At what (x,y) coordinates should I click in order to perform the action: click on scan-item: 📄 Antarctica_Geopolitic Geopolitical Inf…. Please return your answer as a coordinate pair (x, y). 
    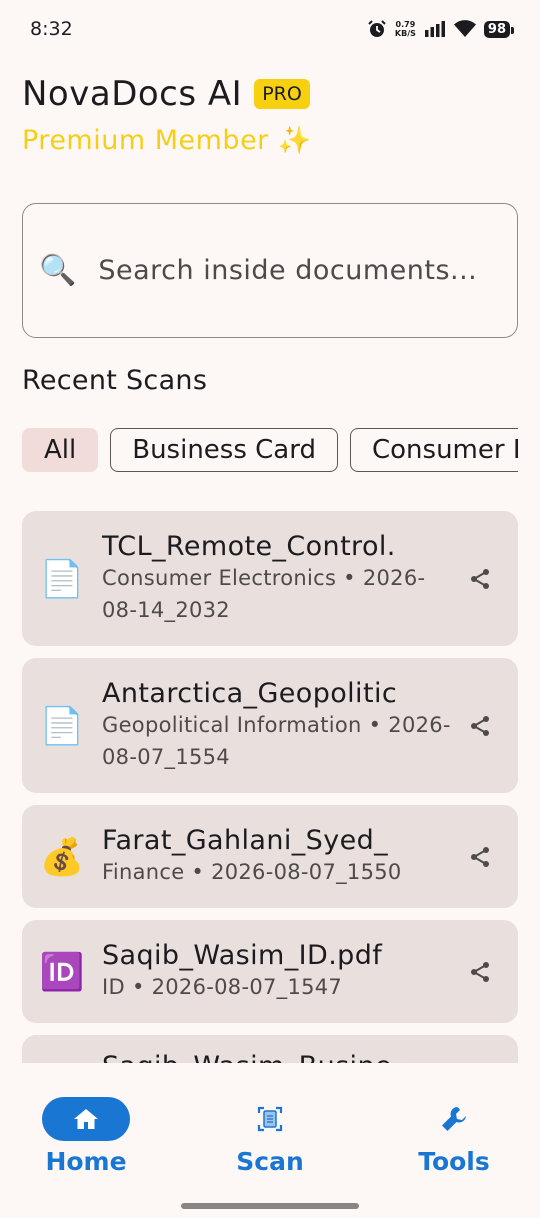
    Looking at the image, I should click on (270, 725).